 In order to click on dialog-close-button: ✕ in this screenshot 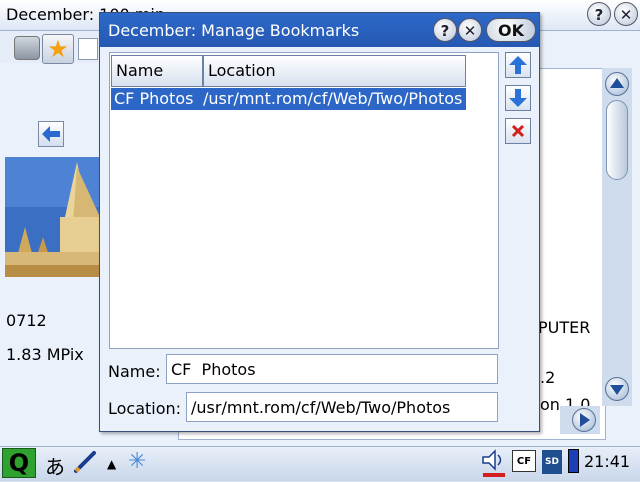, I will do `click(470, 30)`.